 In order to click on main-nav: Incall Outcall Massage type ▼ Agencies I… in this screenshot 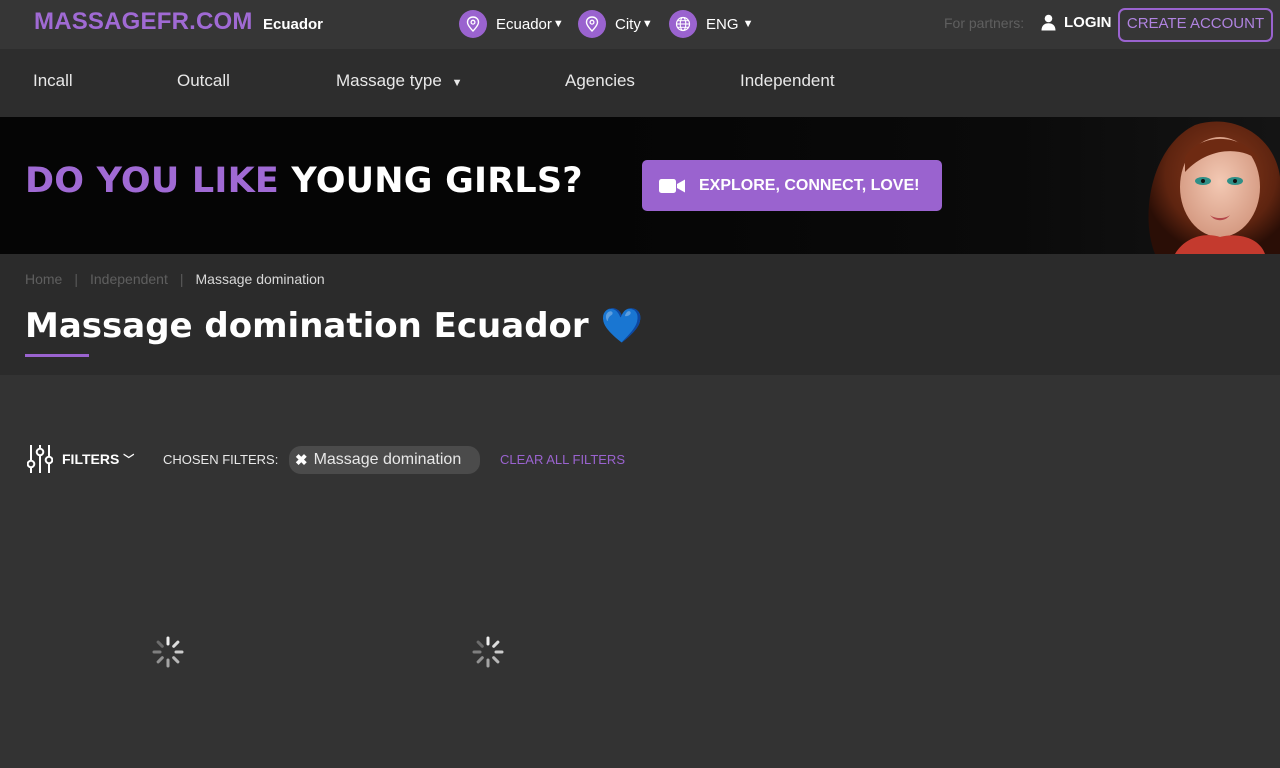, I will do `click(640, 83)`.